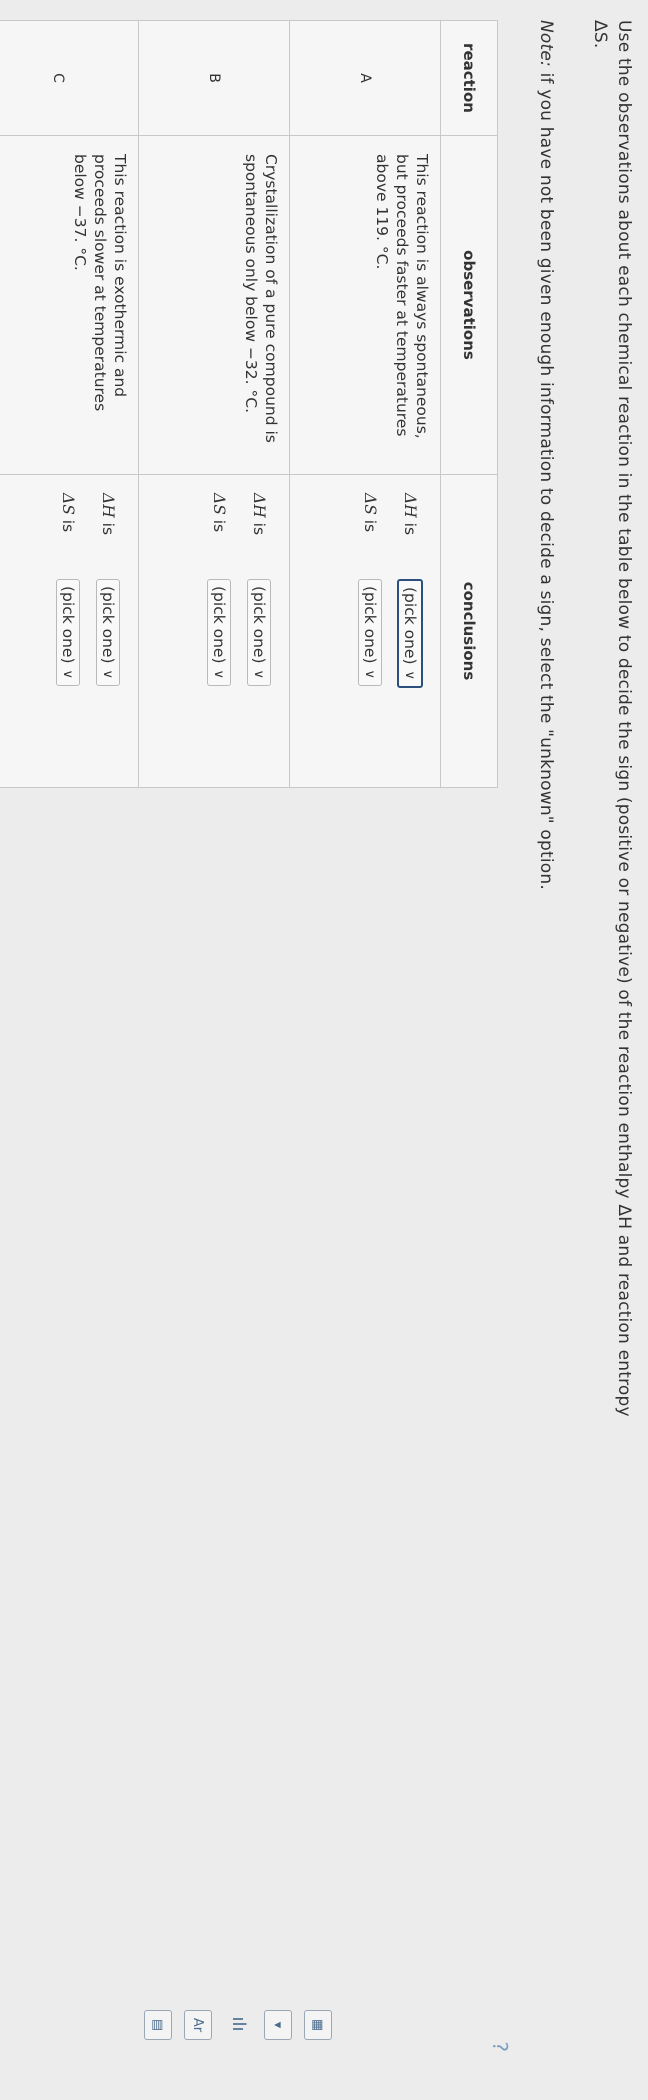 The width and height of the screenshot is (648, 2100). I want to click on instructions-line2: ΔS., so click(600, 34).